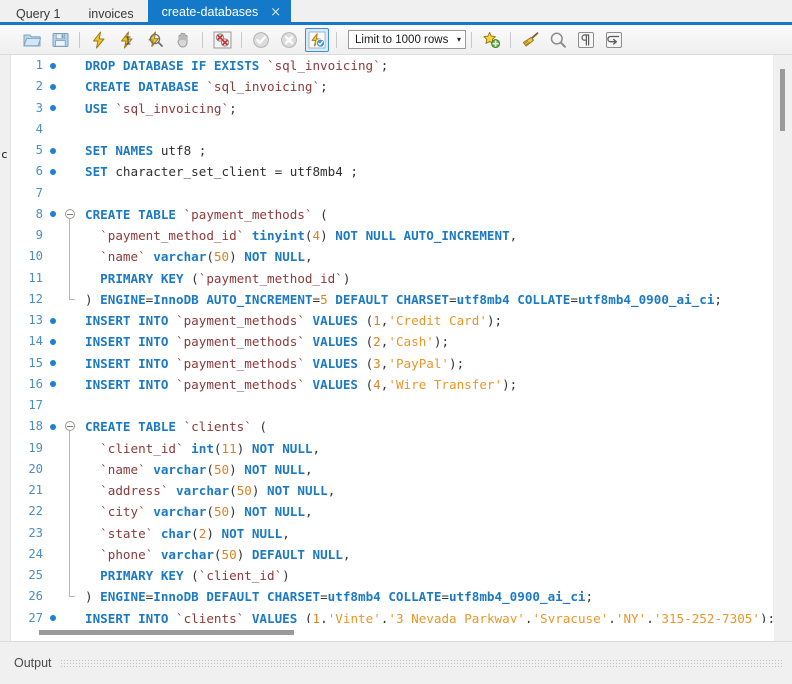 The width and height of the screenshot is (792, 684). Describe the element at coordinates (426, 86) in the screenshot. I see `code-line-text: CREATE DATABASE `sql_invoicing`;` at that location.